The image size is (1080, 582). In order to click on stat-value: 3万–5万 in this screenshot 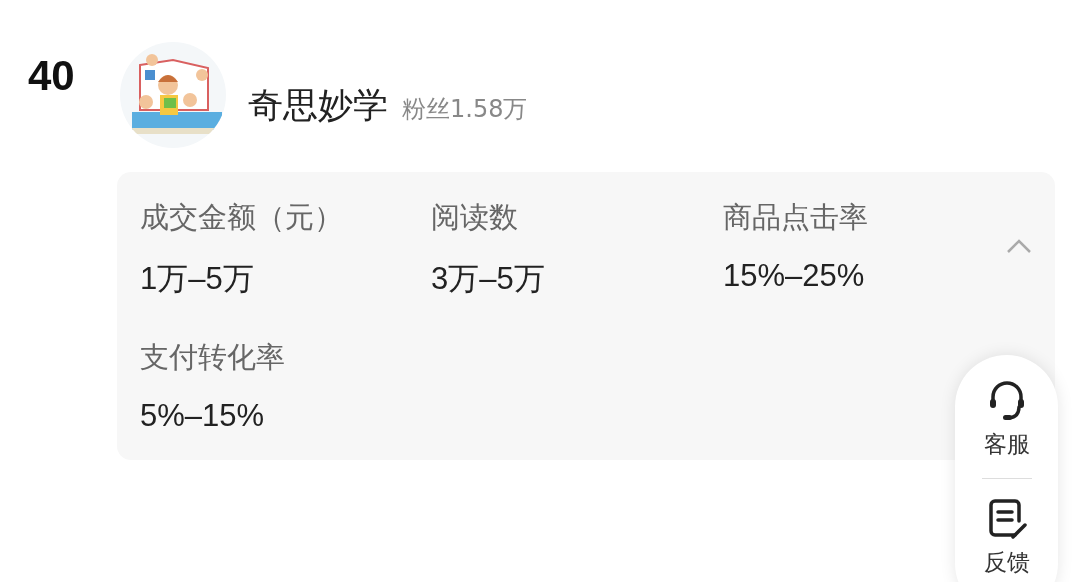, I will do `click(488, 279)`.